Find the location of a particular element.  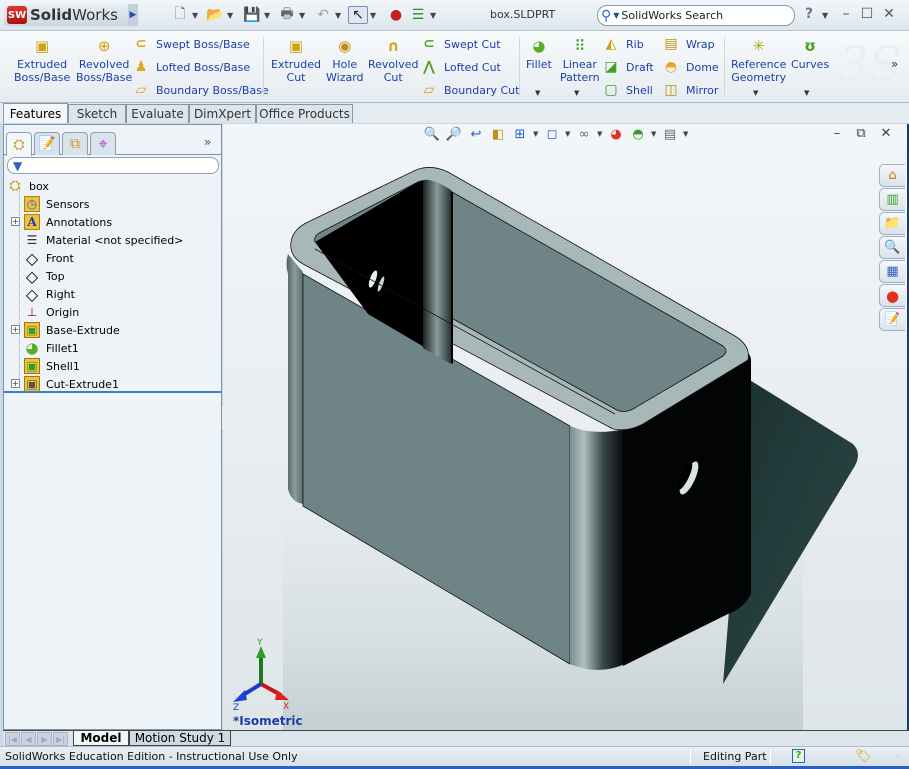

maximize-button: ☐ is located at coordinates (867, 14).